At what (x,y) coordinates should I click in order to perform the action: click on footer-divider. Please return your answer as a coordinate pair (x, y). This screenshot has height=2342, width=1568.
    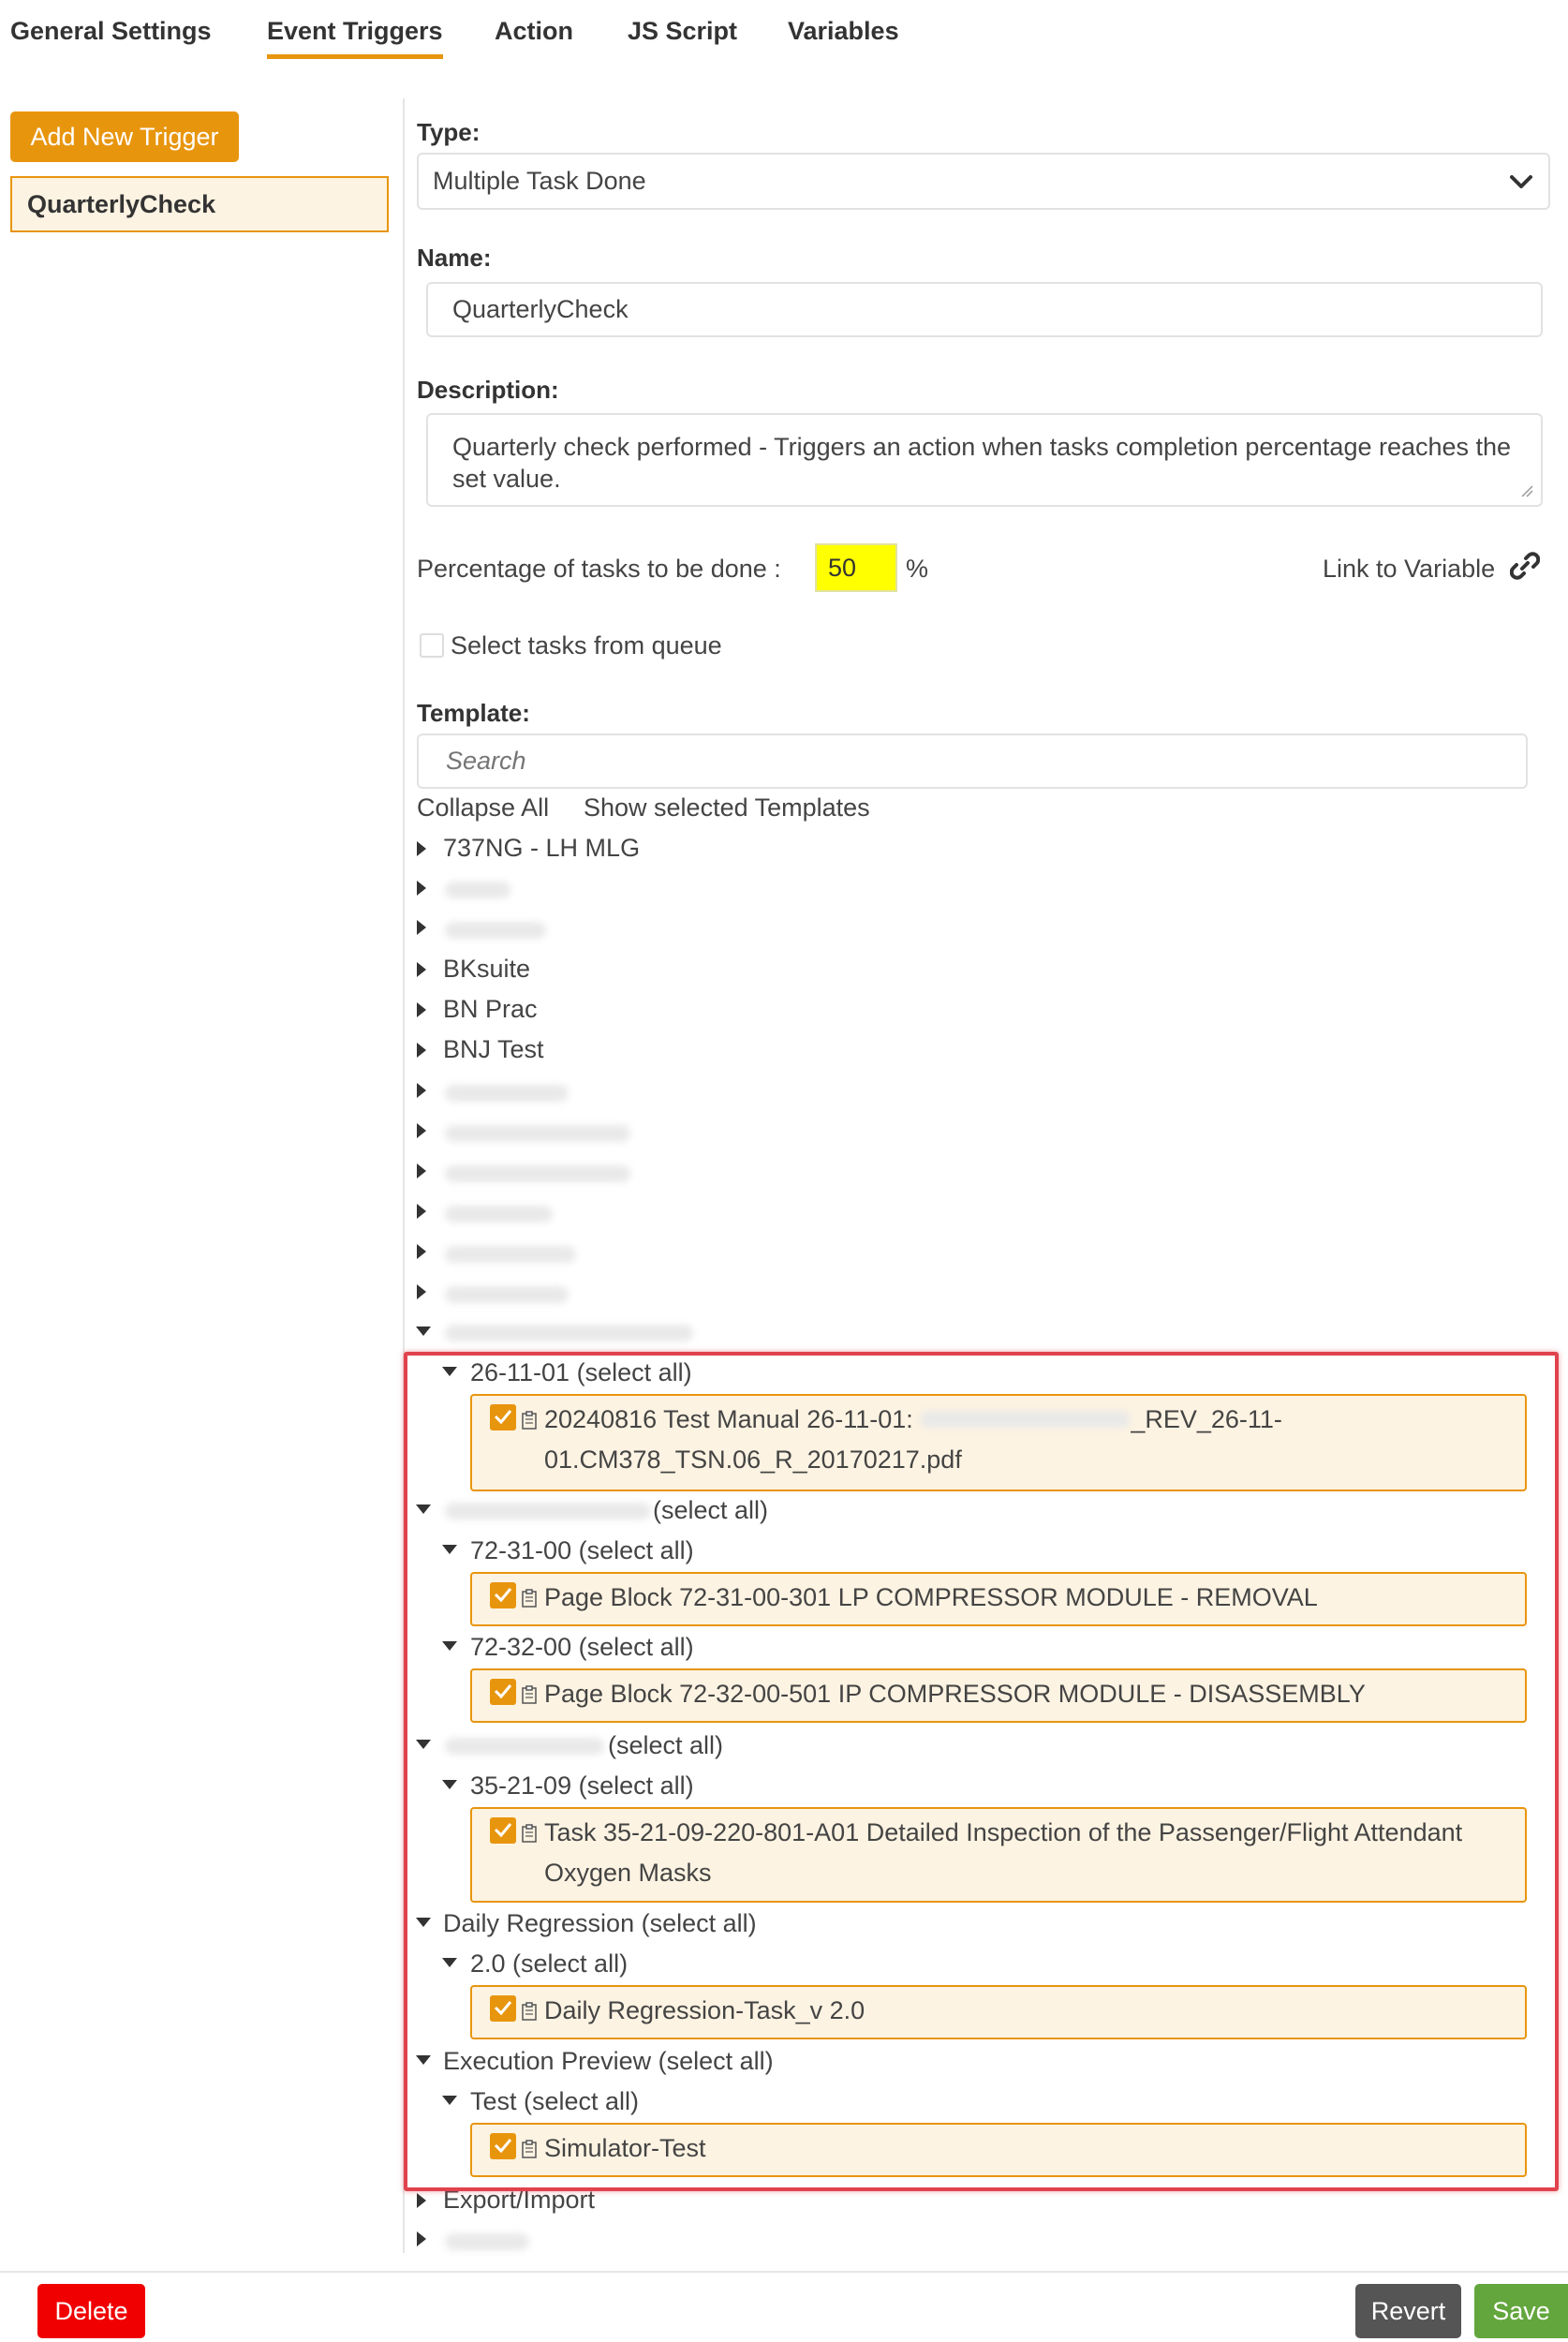
    Looking at the image, I should click on (784, 2272).